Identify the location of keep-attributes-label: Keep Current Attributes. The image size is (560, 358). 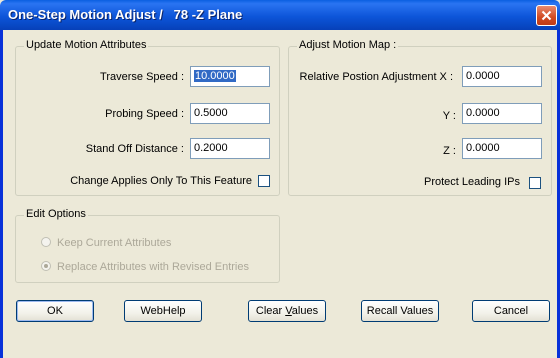
(114, 243).